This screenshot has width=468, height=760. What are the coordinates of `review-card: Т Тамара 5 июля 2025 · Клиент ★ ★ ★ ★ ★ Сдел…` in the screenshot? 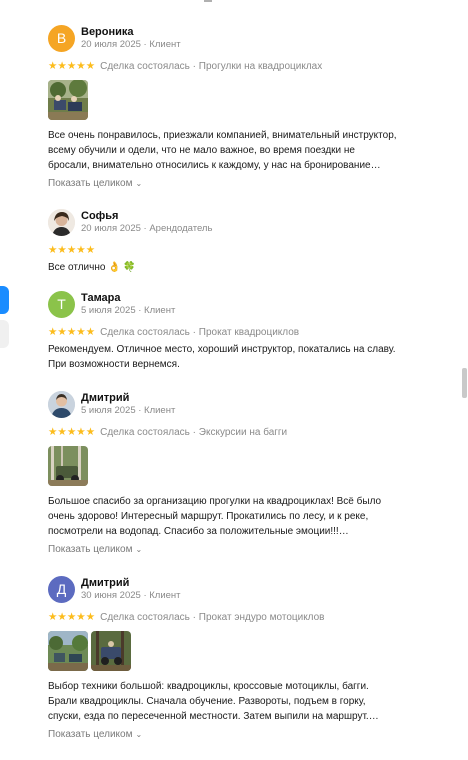 It's located at (233, 331).